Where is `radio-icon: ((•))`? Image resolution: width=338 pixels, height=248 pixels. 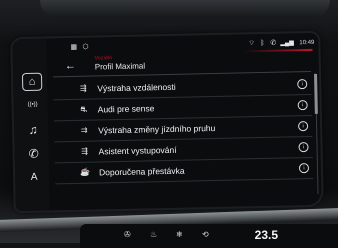 radio-icon: ((•)) is located at coordinates (32, 105).